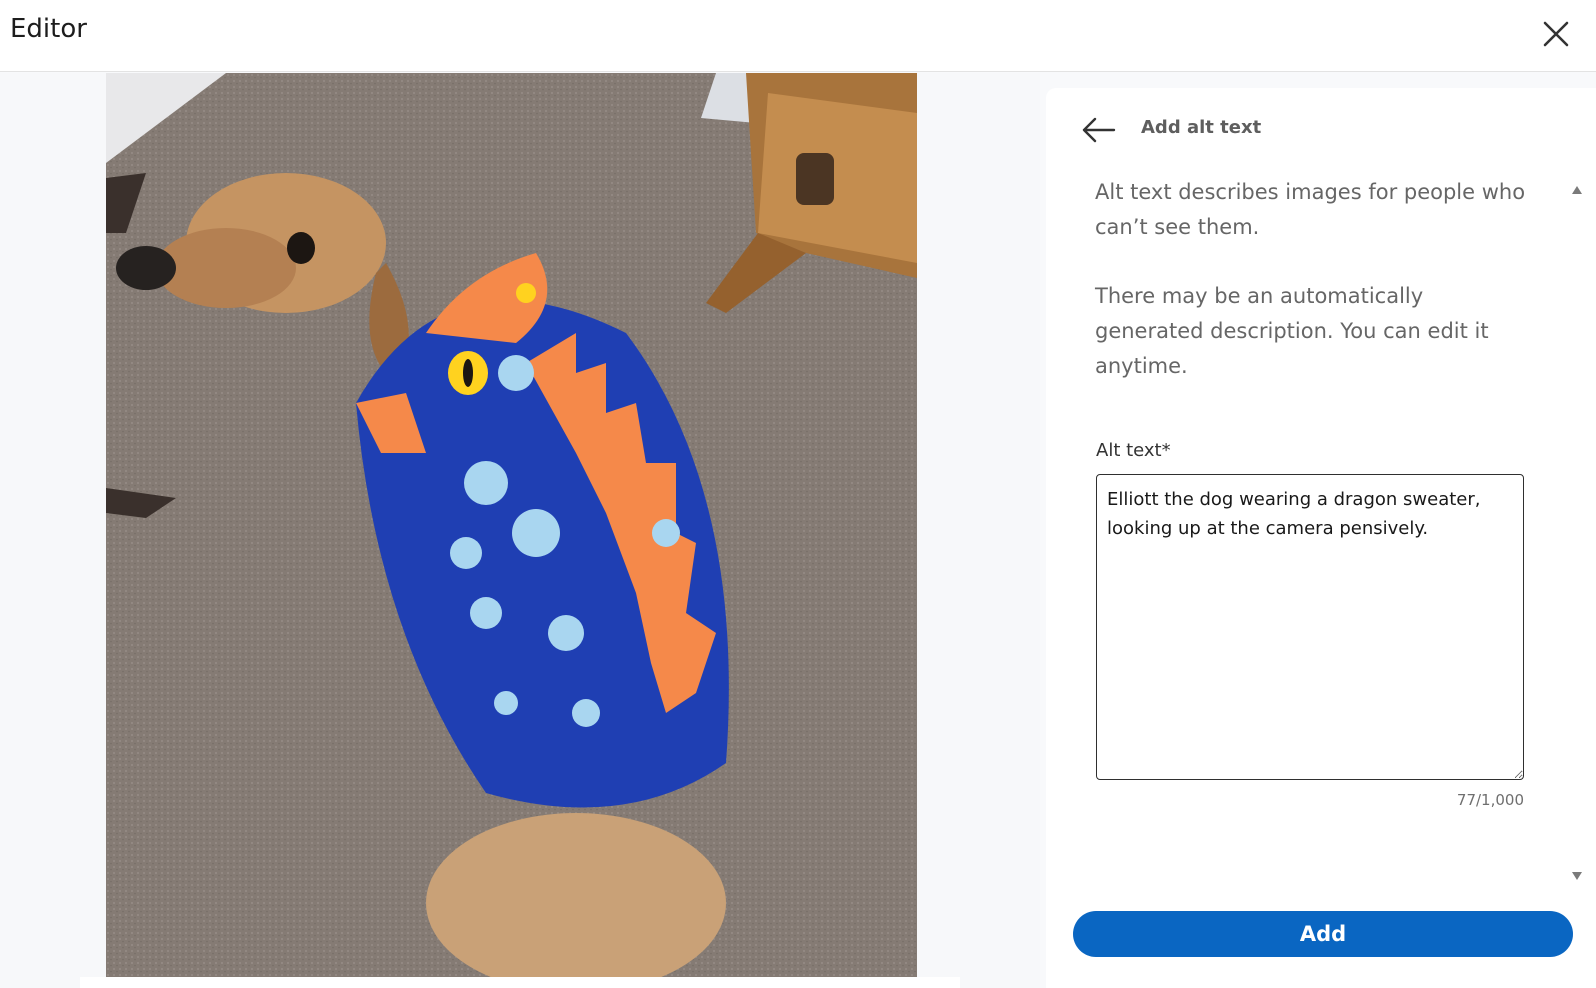 The width and height of the screenshot is (1596, 988). I want to click on scroll-up-arrow-icon, so click(1577, 190).